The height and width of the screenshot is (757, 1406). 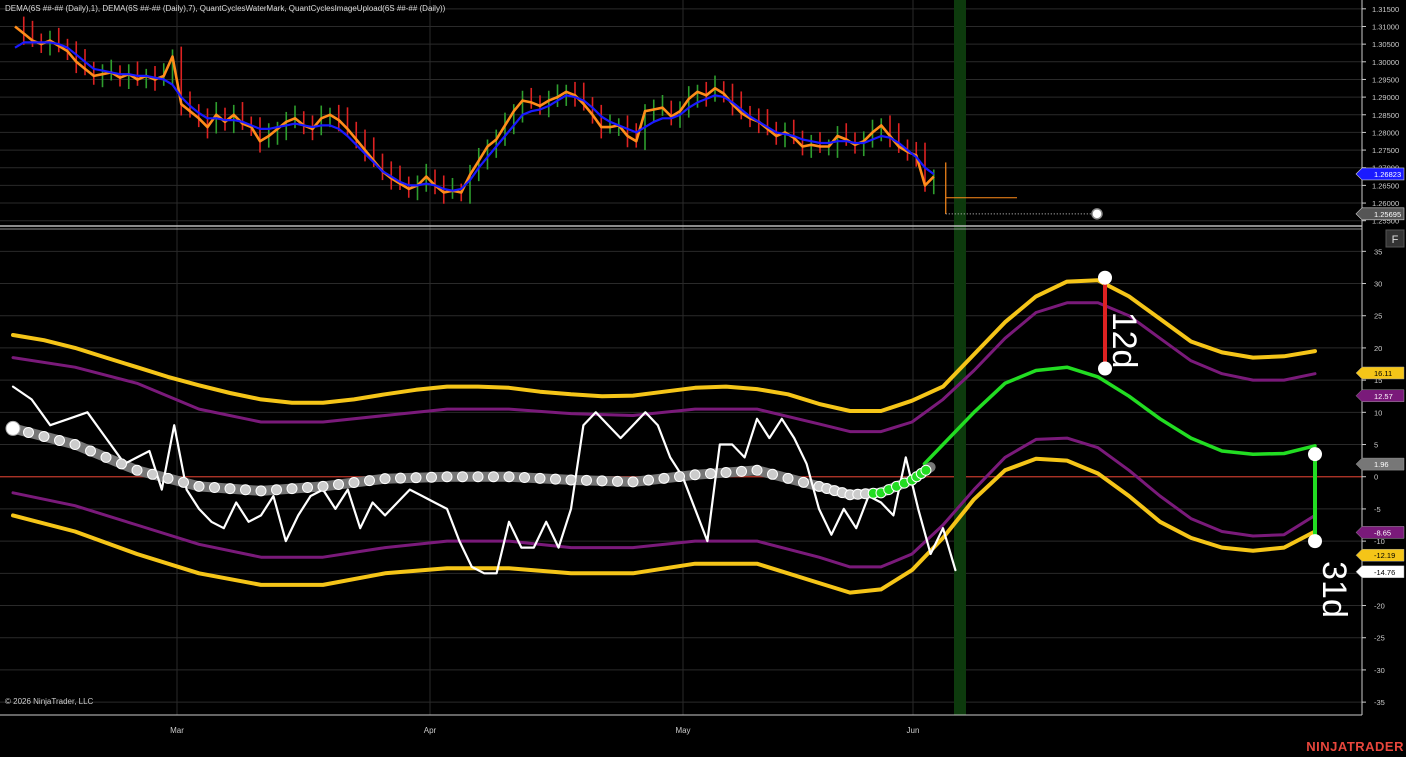 What do you see at coordinates (1379, 670) in the screenshot?
I see `cycle-tick-label: -30` at bounding box center [1379, 670].